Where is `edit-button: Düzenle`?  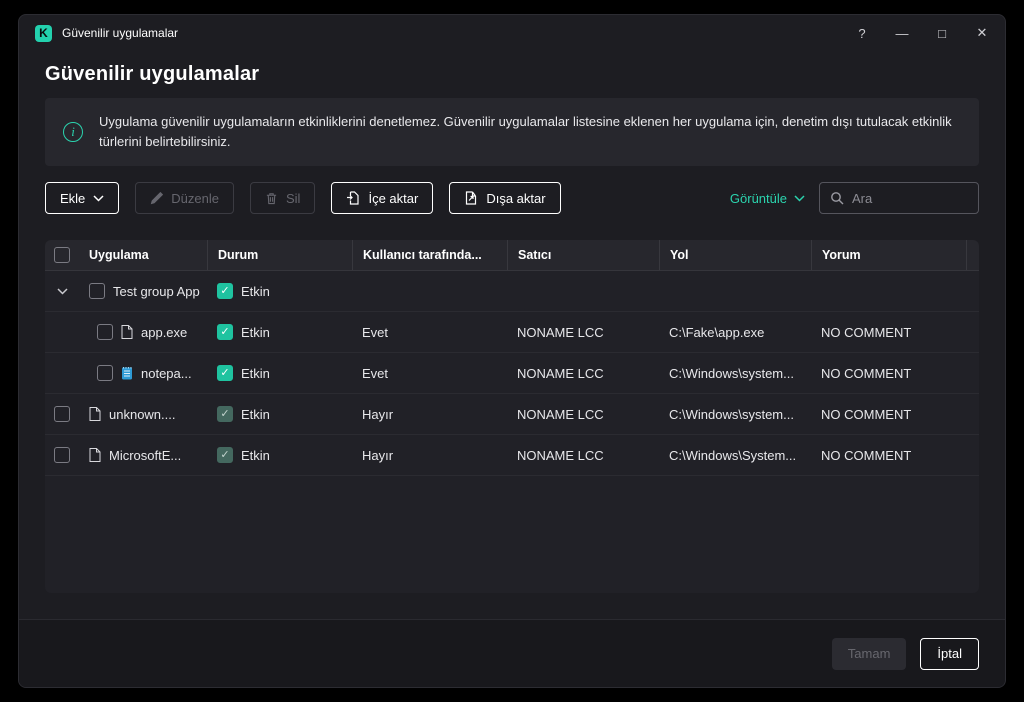 edit-button: Düzenle is located at coordinates (184, 198).